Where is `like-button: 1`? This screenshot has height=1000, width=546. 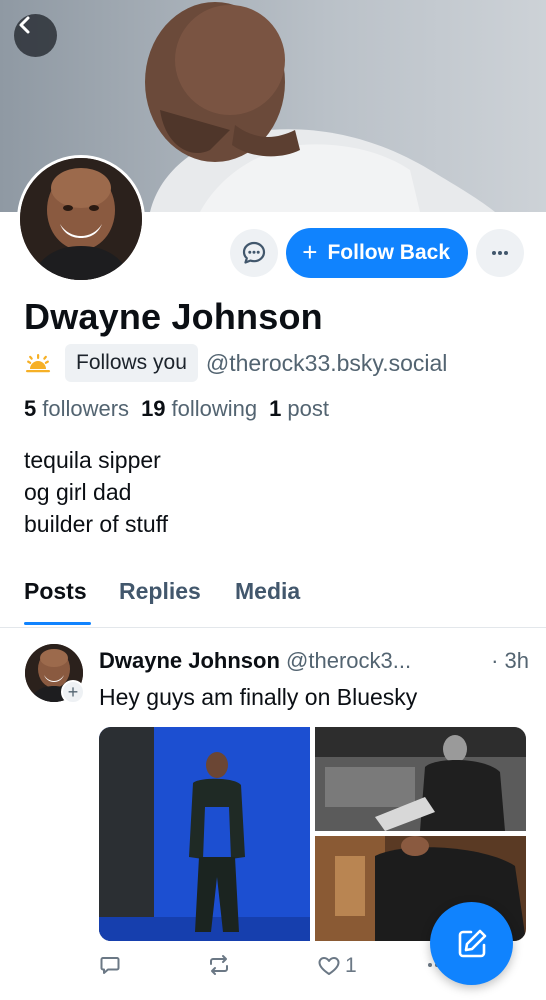 like-button: 1 is located at coordinates (337, 966).